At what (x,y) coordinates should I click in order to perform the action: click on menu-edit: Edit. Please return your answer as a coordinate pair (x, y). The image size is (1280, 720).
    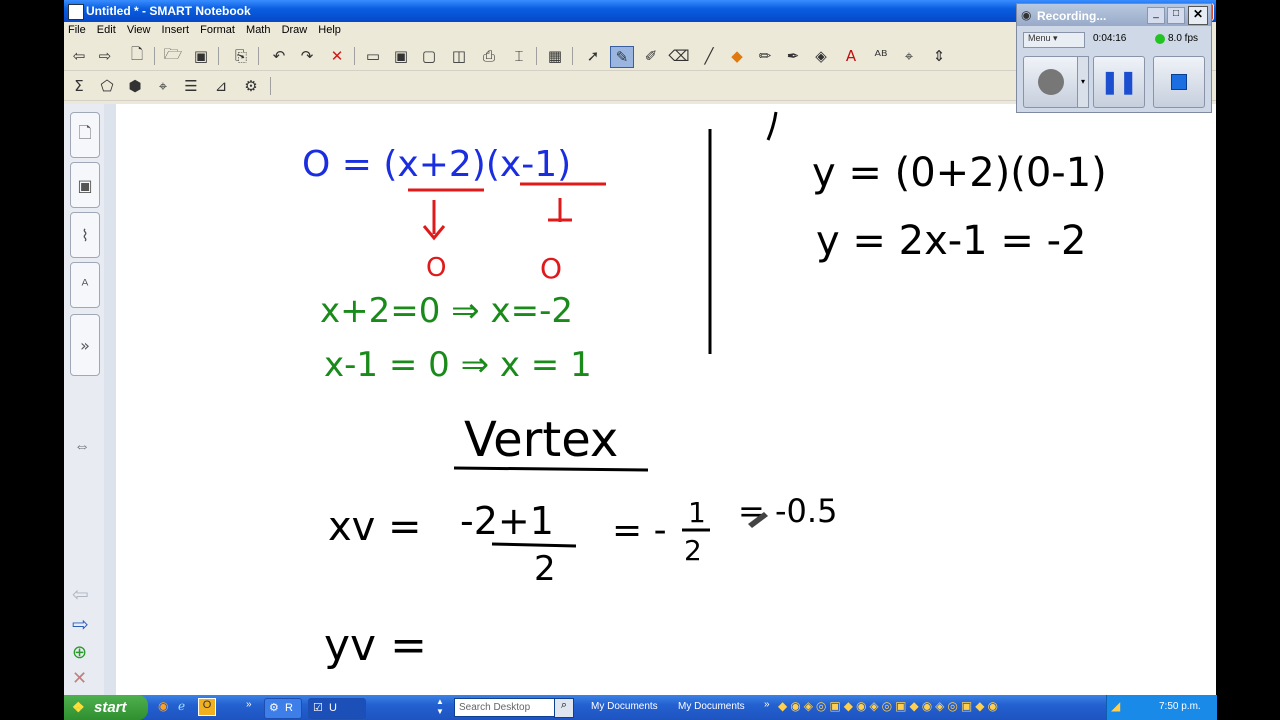
    Looking at the image, I should click on (106, 29).